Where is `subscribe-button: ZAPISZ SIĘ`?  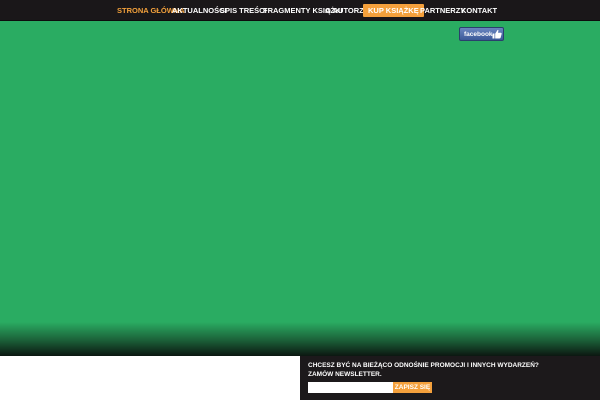
subscribe-button: ZAPISZ SIĘ is located at coordinates (412, 387).